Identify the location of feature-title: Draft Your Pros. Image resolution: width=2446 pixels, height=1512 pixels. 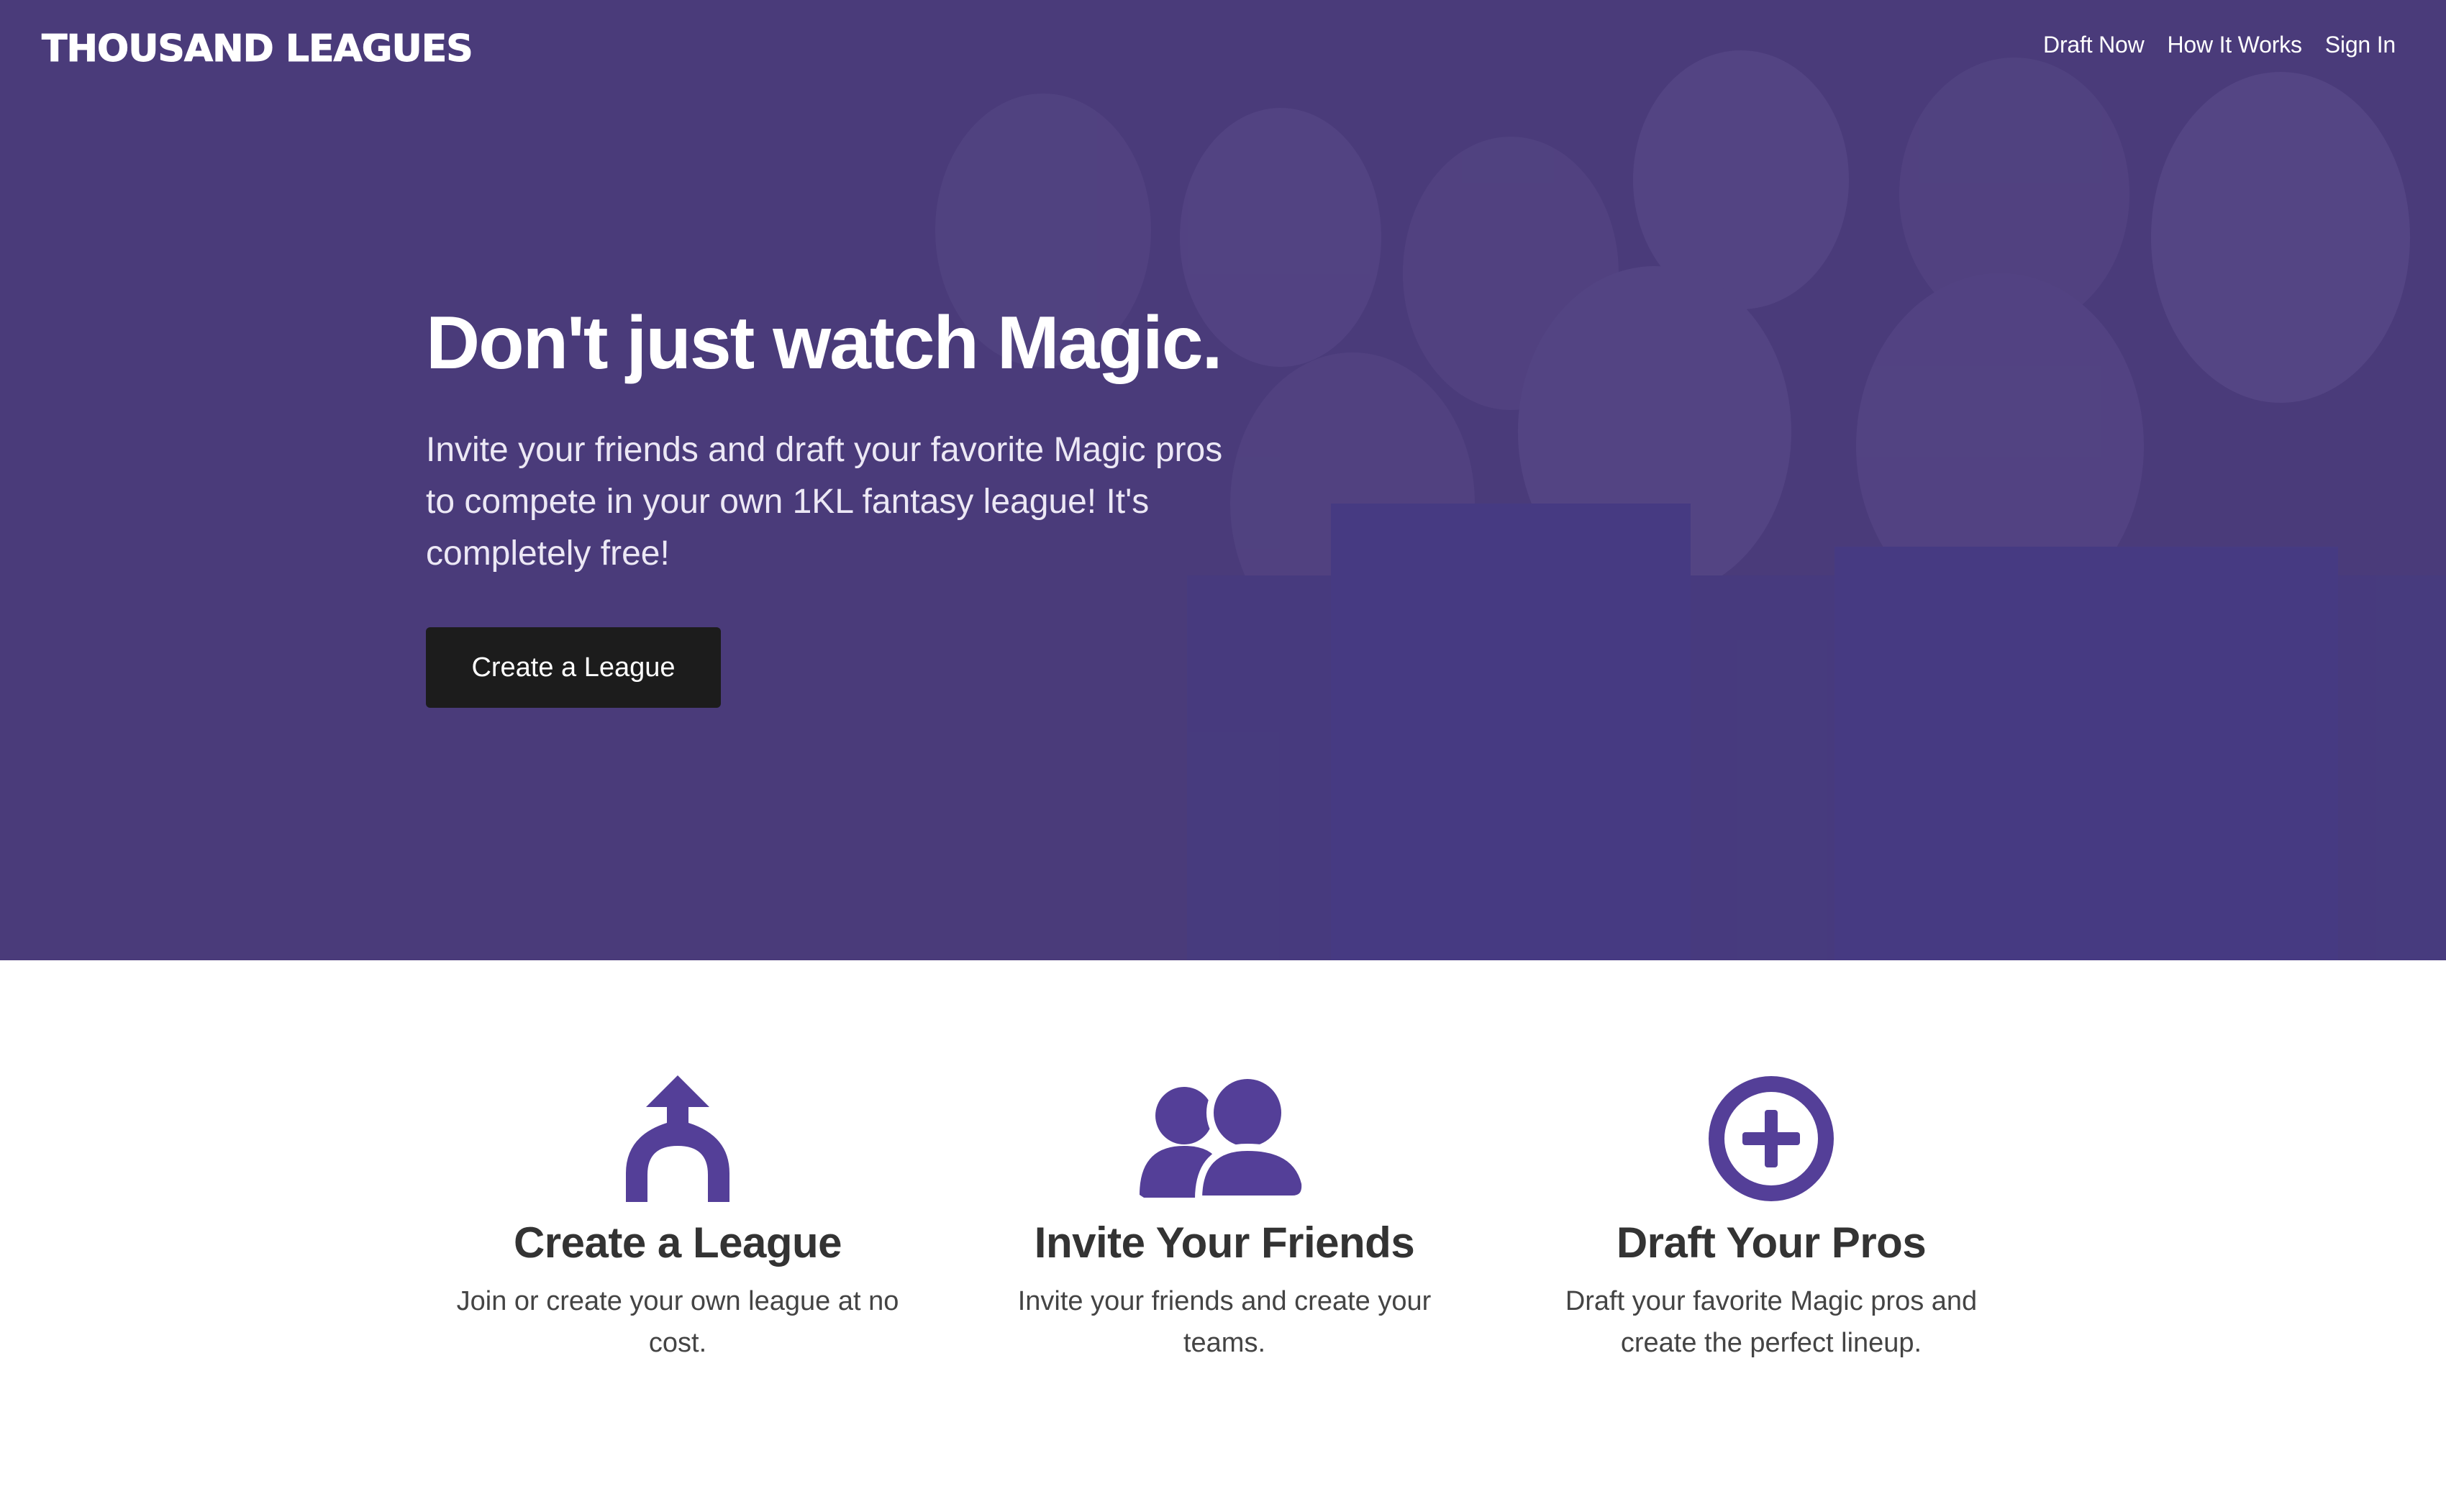
(1771, 1243).